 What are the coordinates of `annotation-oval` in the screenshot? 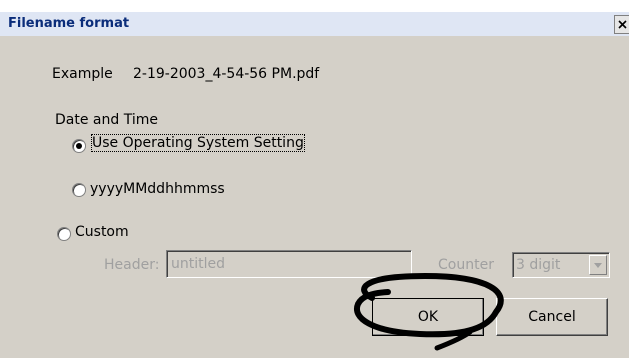 It's located at (429, 311).